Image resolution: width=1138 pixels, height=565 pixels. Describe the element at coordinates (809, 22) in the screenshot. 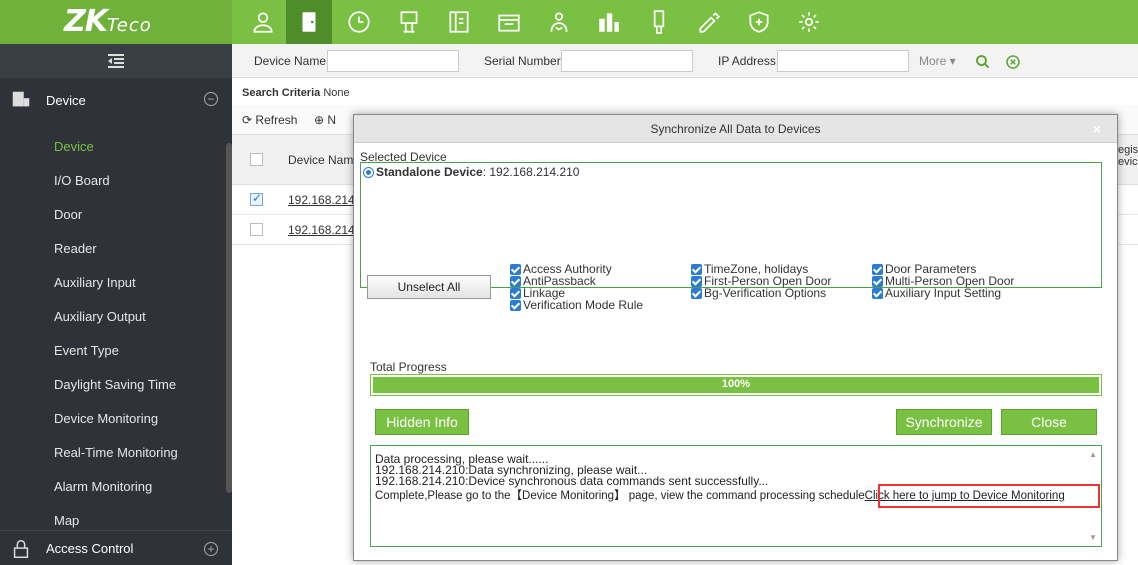

I see `gear-icon` at that location.